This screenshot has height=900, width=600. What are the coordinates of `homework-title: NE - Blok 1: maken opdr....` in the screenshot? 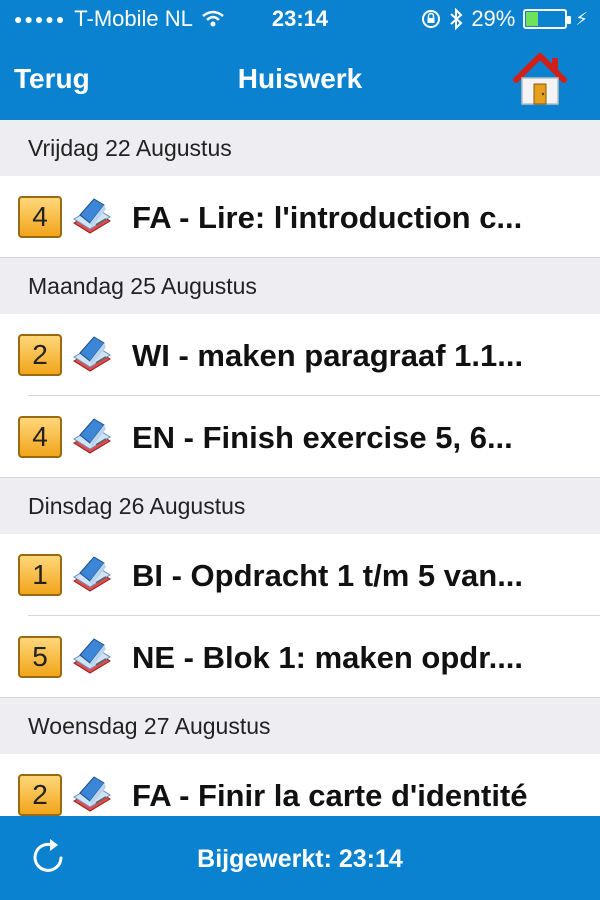 It's located at (328, 657).